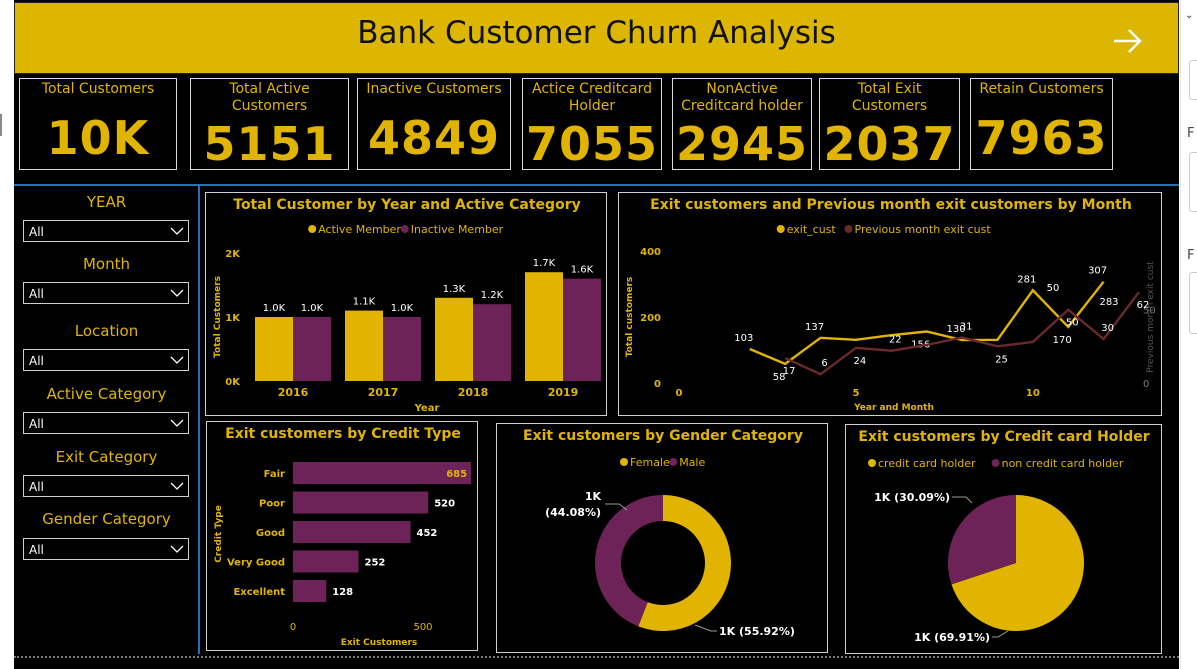  Describe the element at coordinates (293, 627) in the screenshot. I see `x-tick-label: 0` at that location.